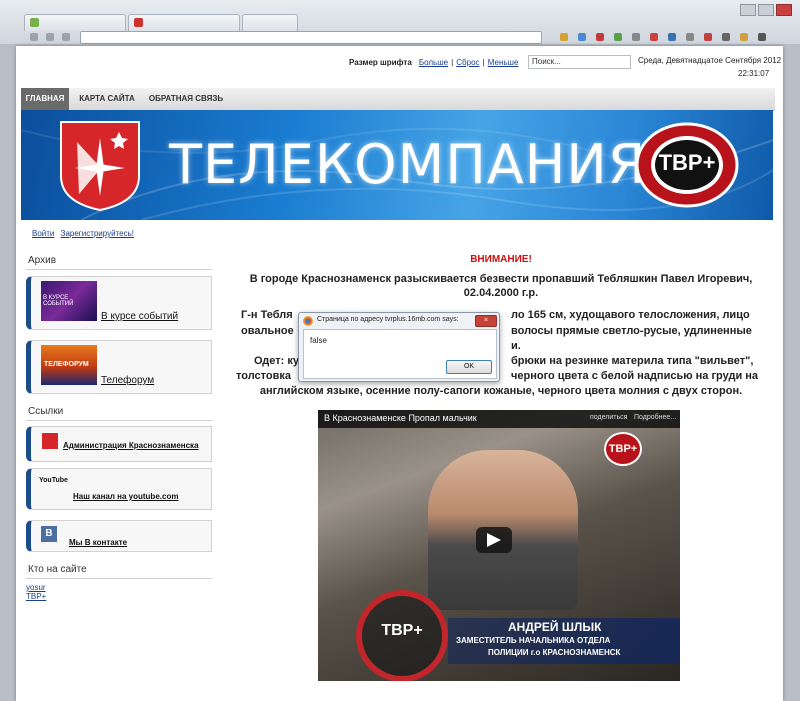 This screenshot has height=701, width=800. Describe the element at coordinates (57, 569) in the screenshot. I see `online-heading: Кто на сайте` at that location.